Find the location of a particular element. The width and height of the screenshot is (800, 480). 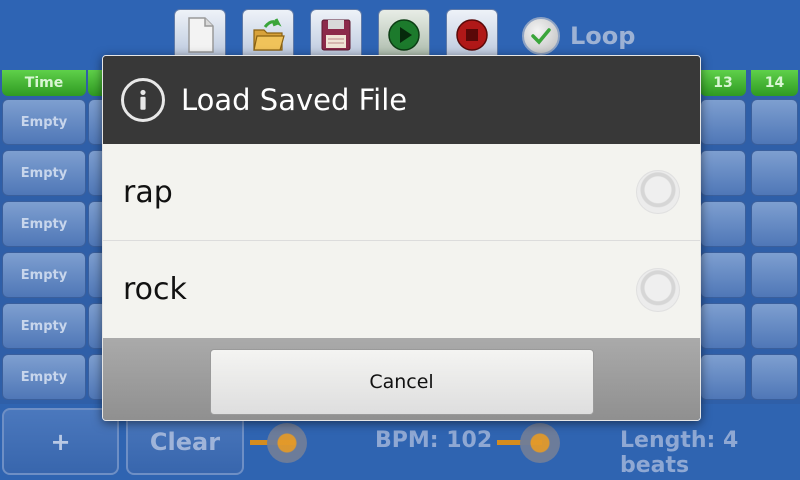

new-file-button is located at coordinates (200, 35).